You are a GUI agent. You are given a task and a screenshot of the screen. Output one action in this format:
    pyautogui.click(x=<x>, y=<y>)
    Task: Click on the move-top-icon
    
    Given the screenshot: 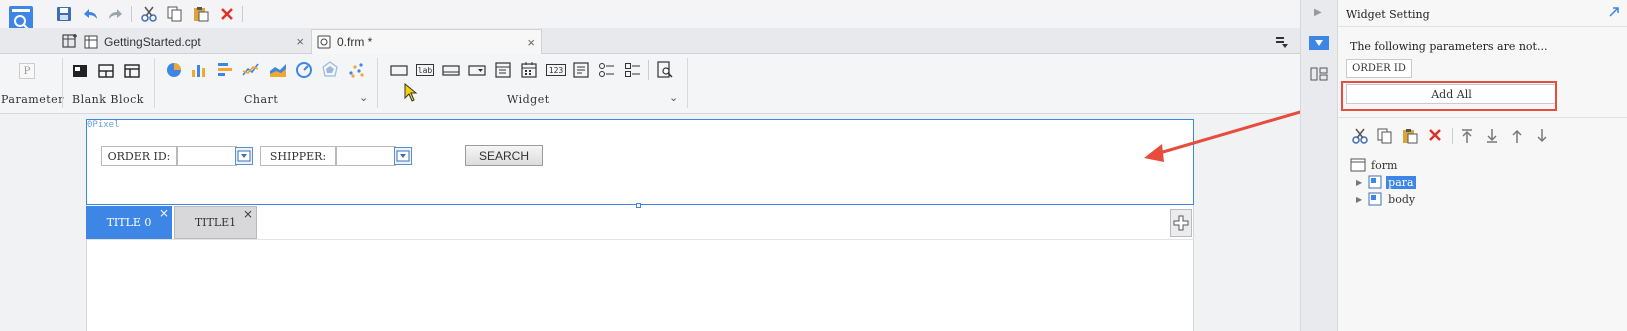 What is the action you would take?
    pyautogui.click(x=1468, y=137)
    